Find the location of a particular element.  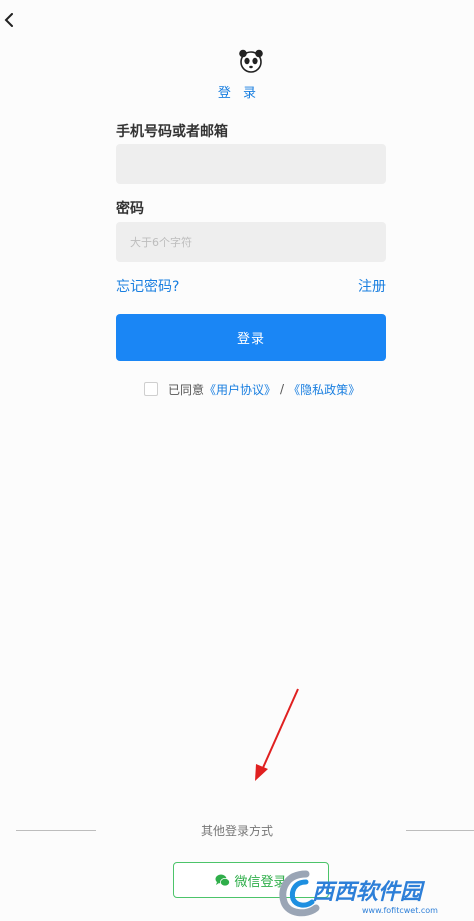

account-label: 手机号码或者邮箱 is located at coordinates (172, 132).